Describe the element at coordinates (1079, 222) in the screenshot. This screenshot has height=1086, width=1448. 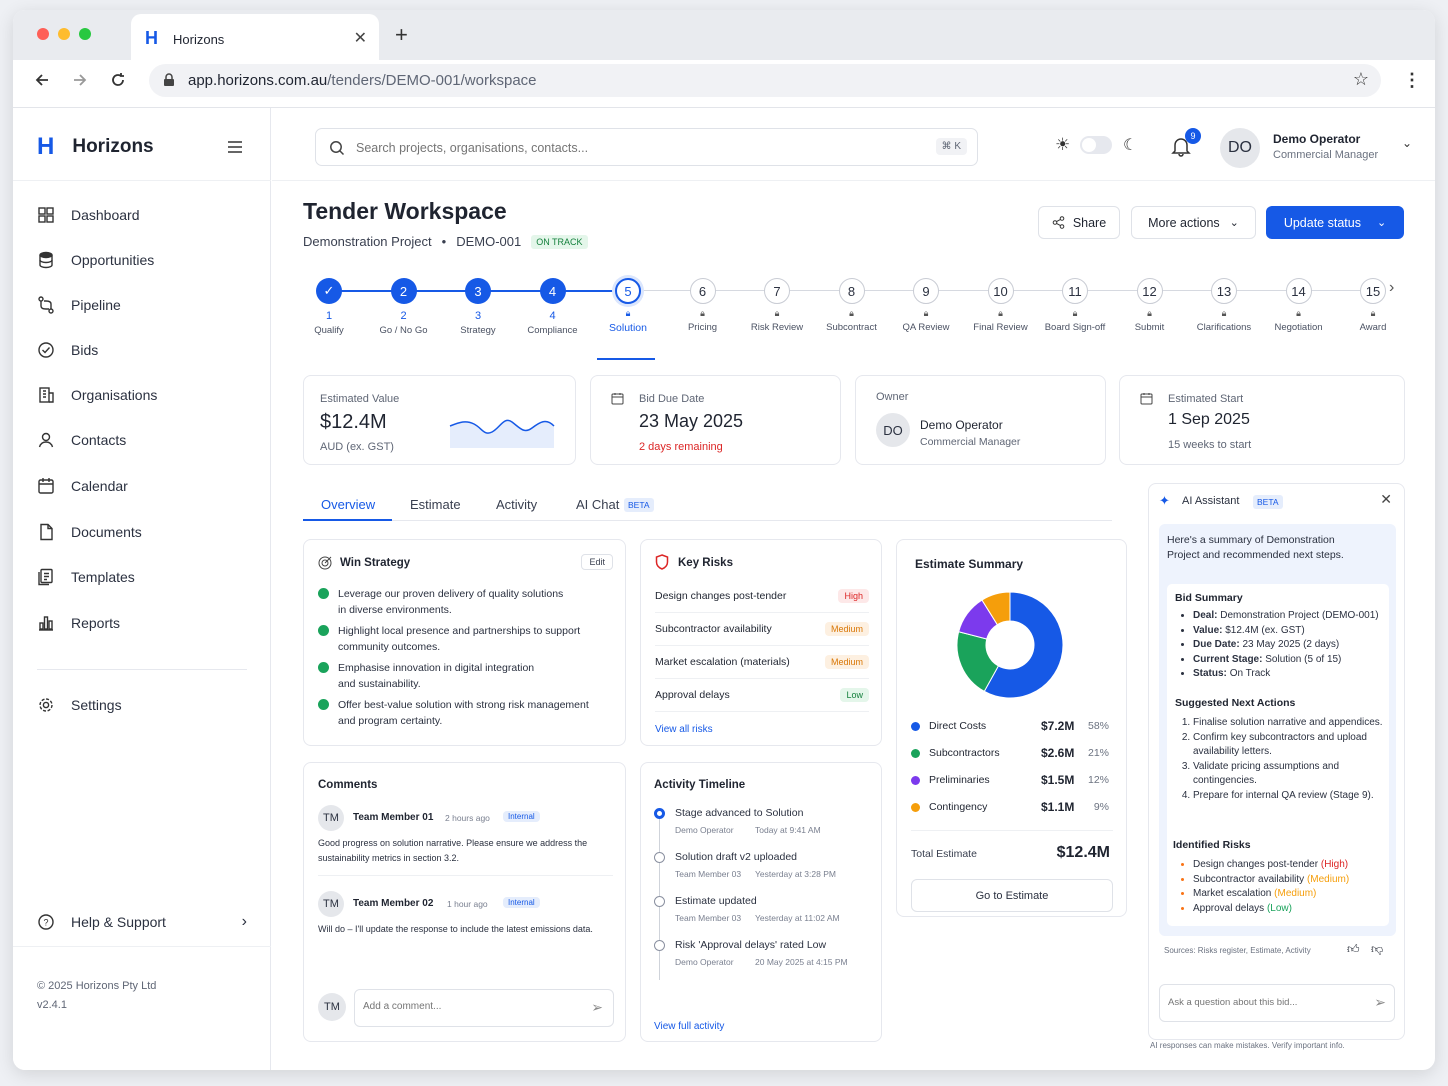
I see `share-button: Share` at that location.